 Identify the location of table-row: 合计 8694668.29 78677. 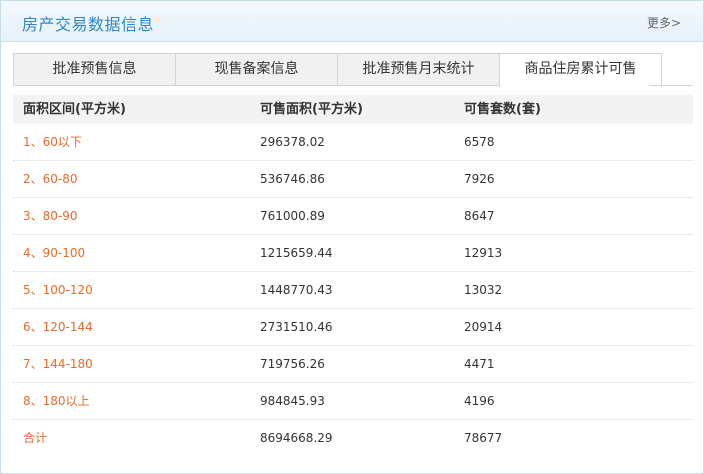
(353, 438).